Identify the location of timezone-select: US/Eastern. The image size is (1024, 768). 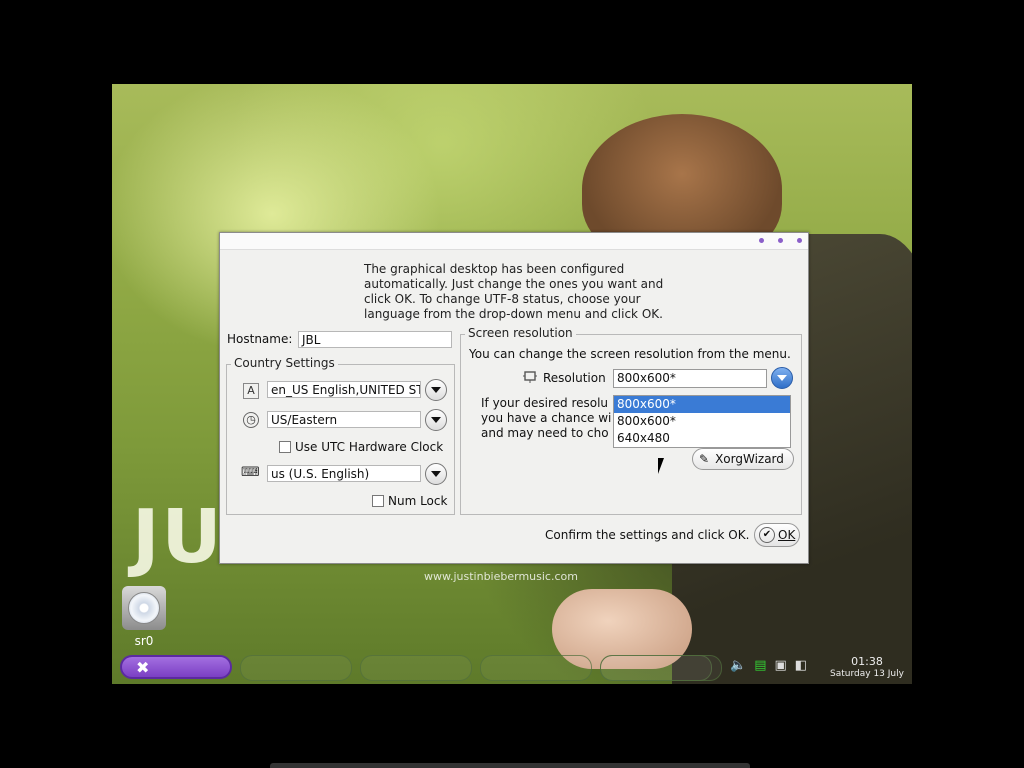
(344, 419).